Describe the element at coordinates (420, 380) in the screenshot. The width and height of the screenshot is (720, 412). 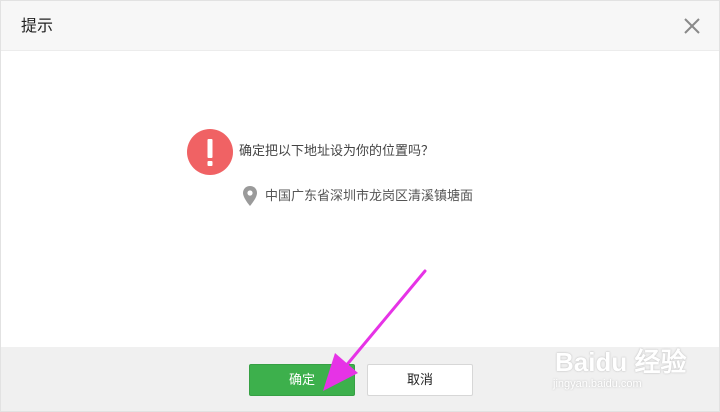
I see `cancel-button: 取消` at that location.